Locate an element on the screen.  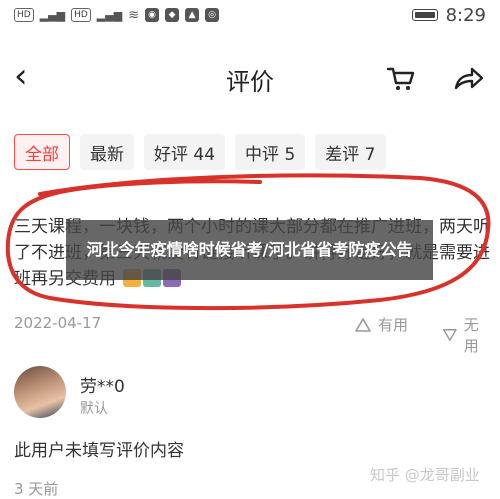
app-notification-icon-2: ◆ is located at coordinates (172, 15).